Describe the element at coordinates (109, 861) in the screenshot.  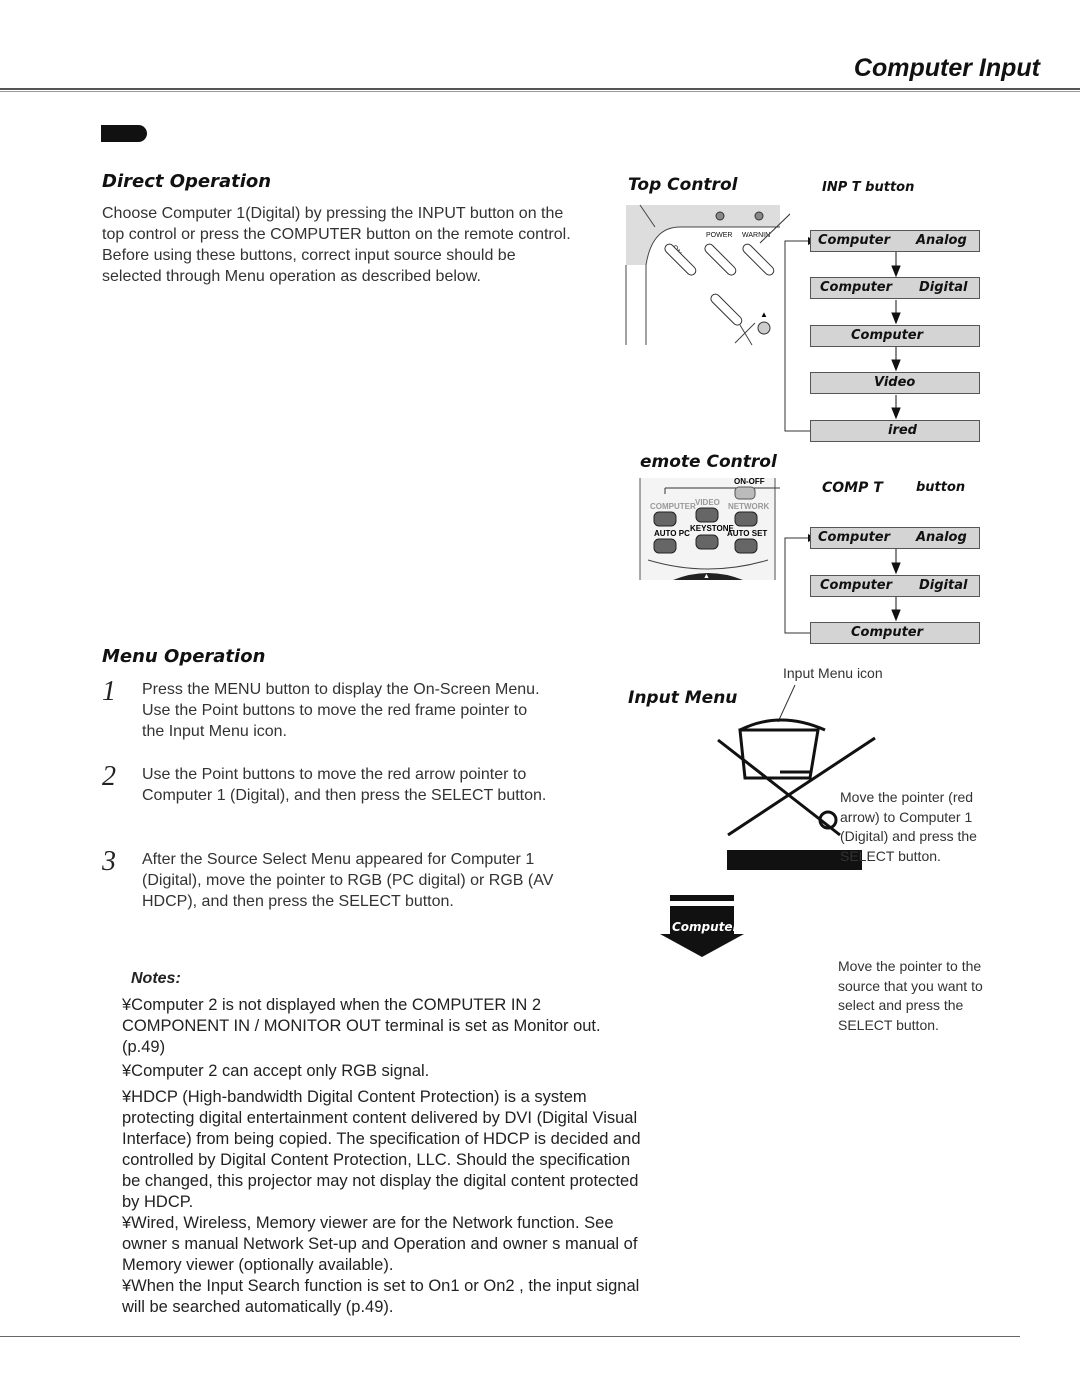
I see `step-number: 3` at that location.